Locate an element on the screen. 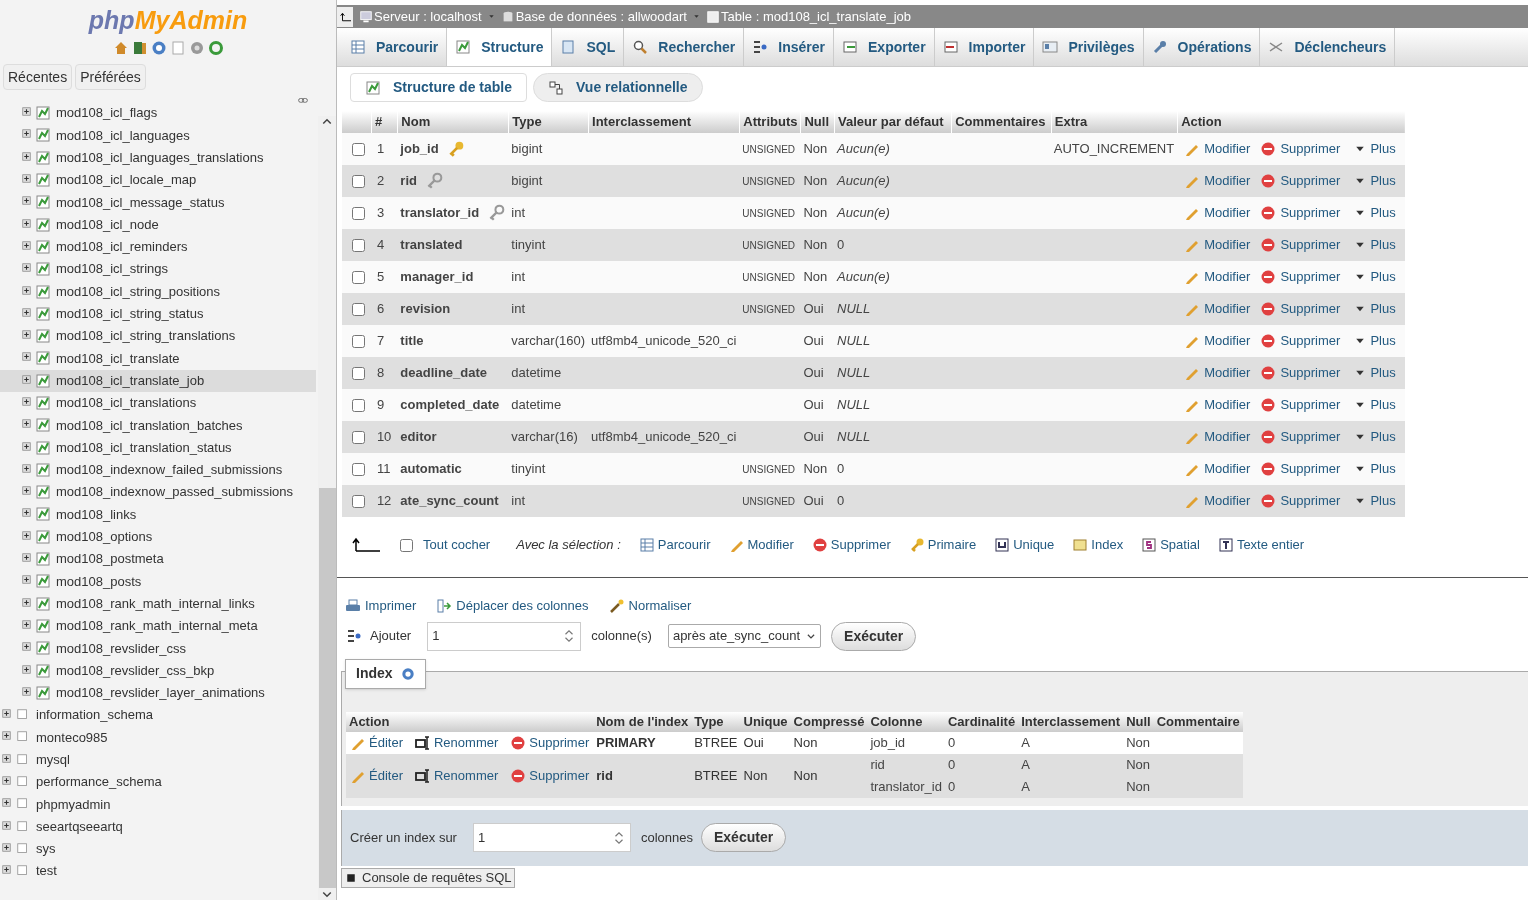  tree-item: mod108_postmeta is located at coordinates (158, 559).